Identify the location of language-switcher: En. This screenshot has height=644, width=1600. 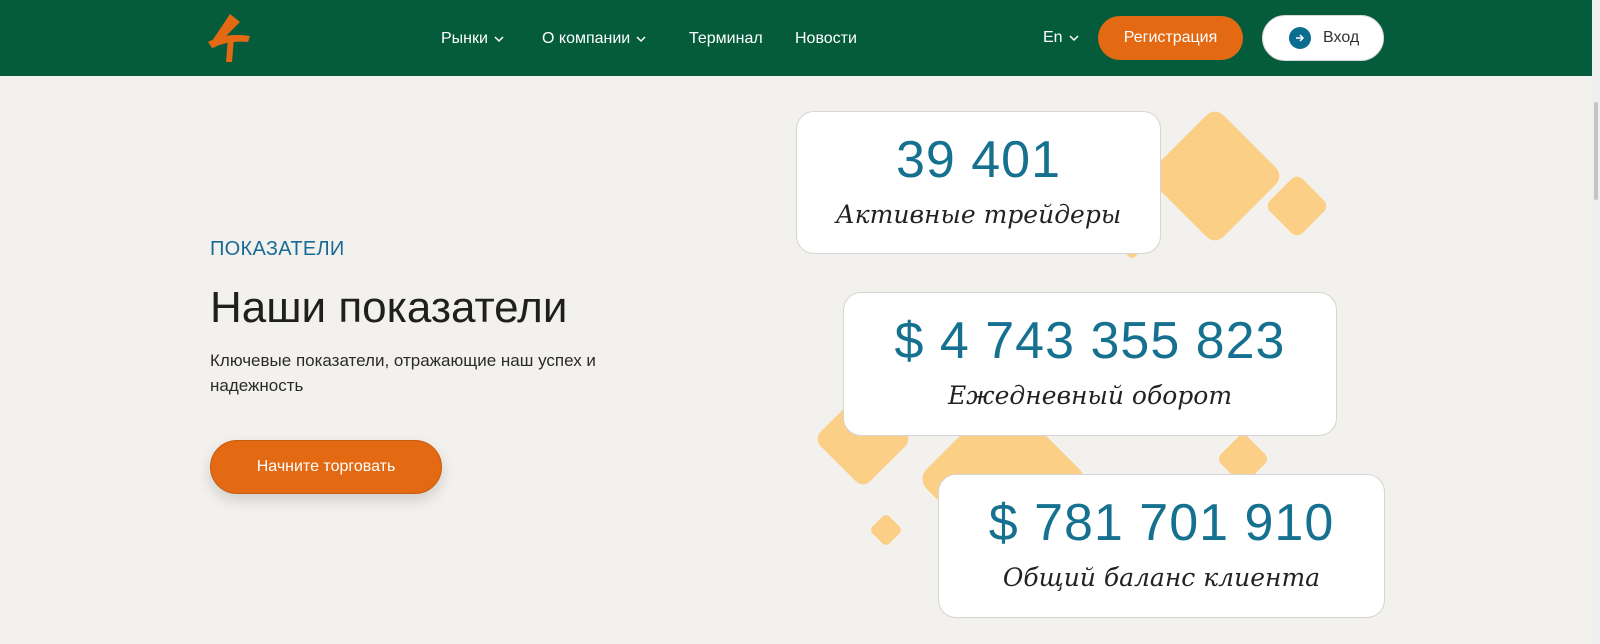
(1061, 38).